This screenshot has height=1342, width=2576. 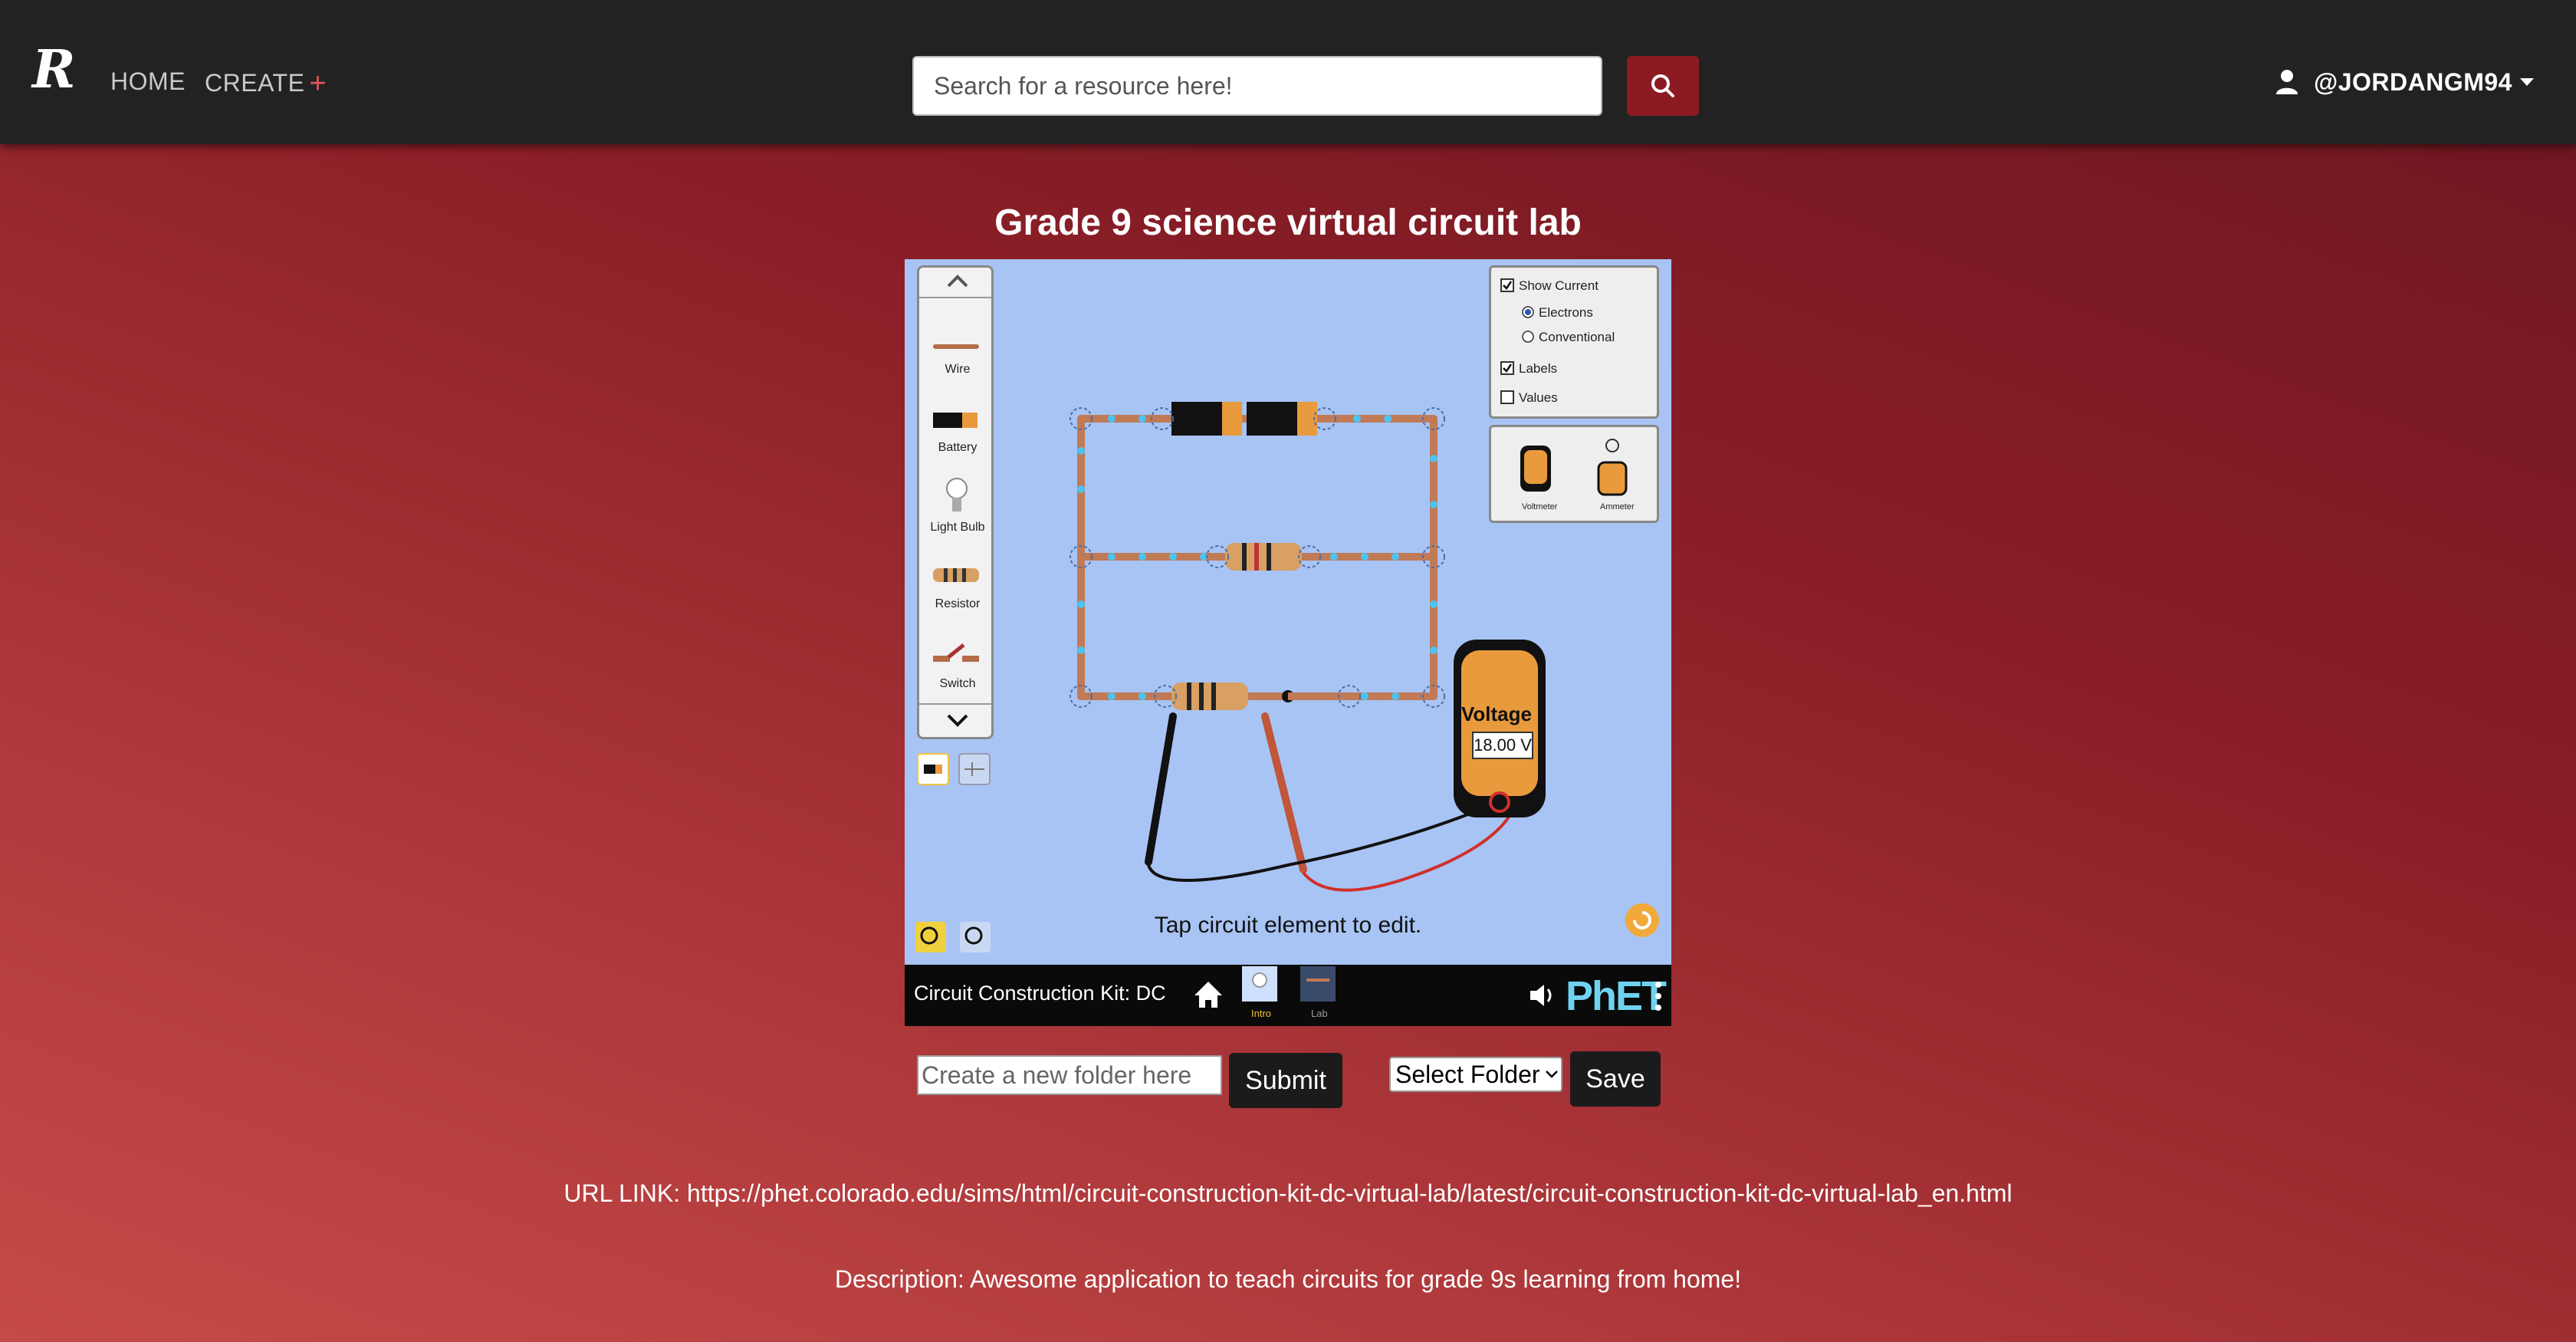 What do you see at coordinates (2287, 82) in the screenshot?
I see `user-icon` at bounding box center [2287, 82].